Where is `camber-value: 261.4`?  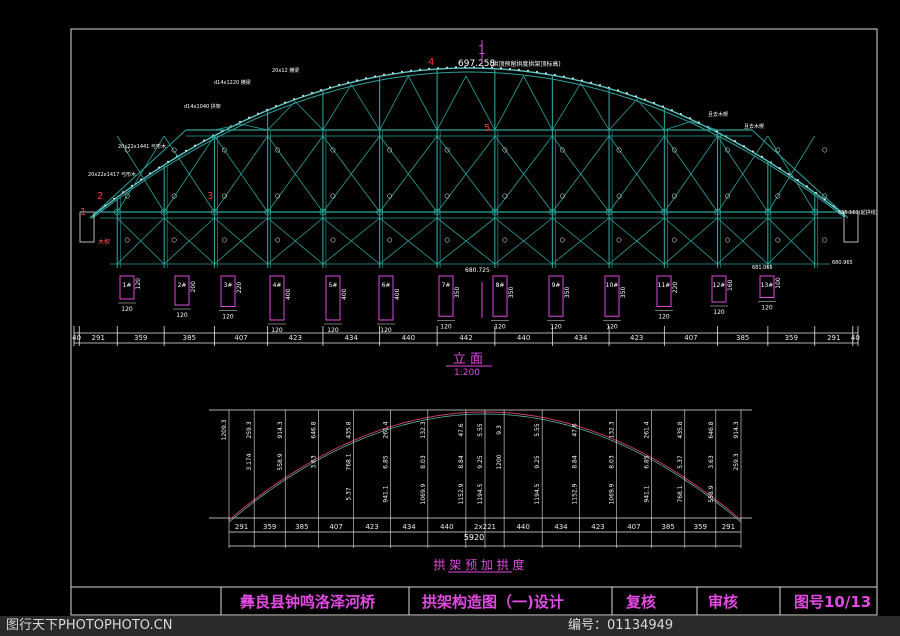 camber-value: 261.4 is located at coordinates (385, 429).